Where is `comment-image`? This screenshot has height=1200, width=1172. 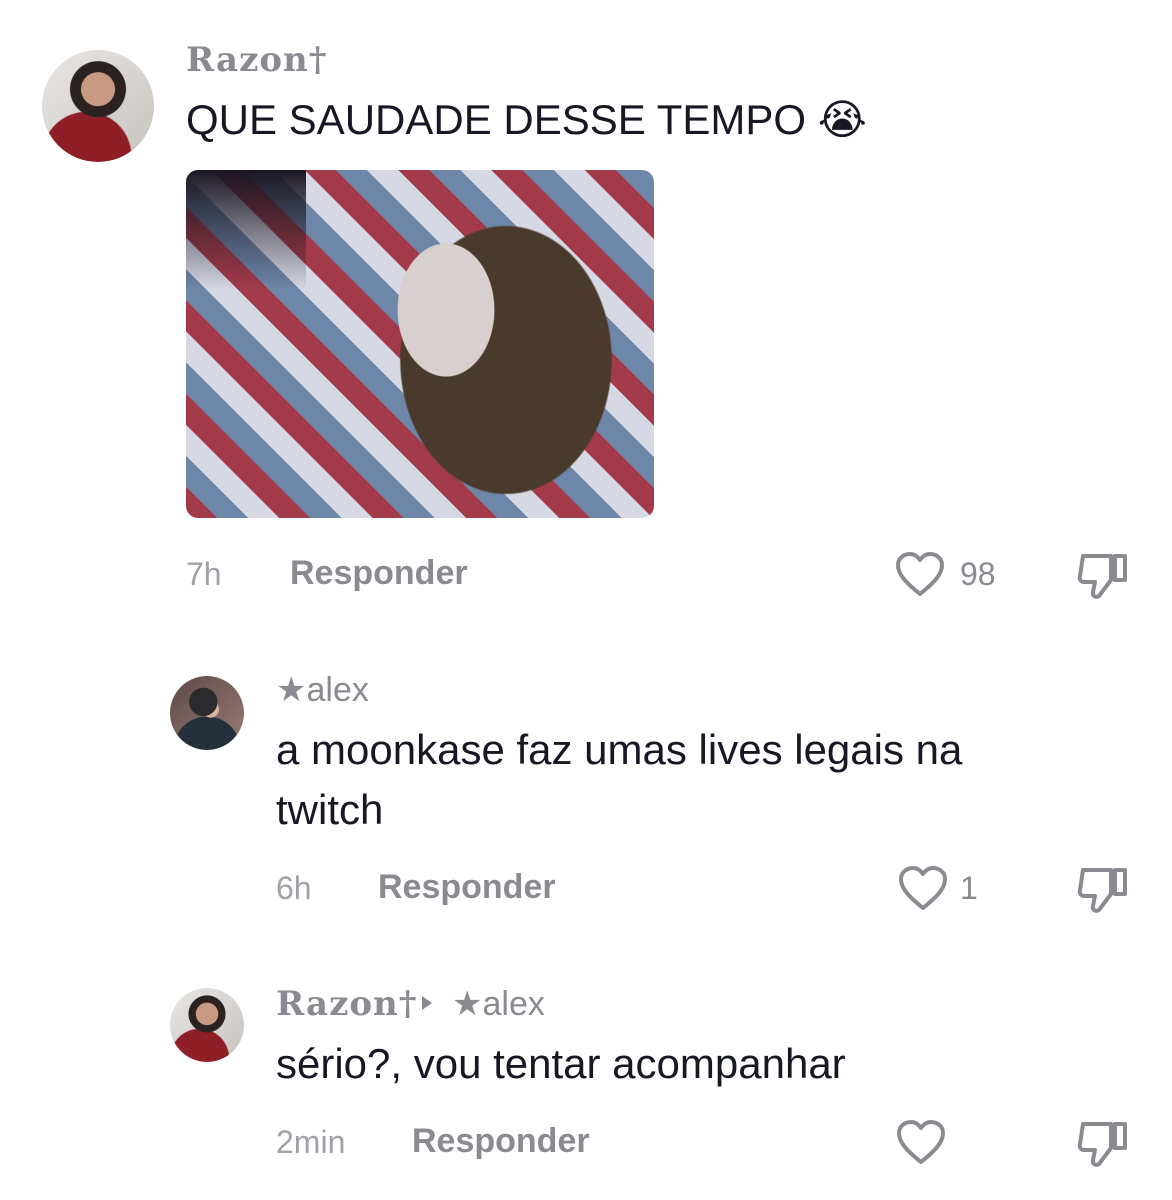
comment-image is located at coordinates (420, 344).